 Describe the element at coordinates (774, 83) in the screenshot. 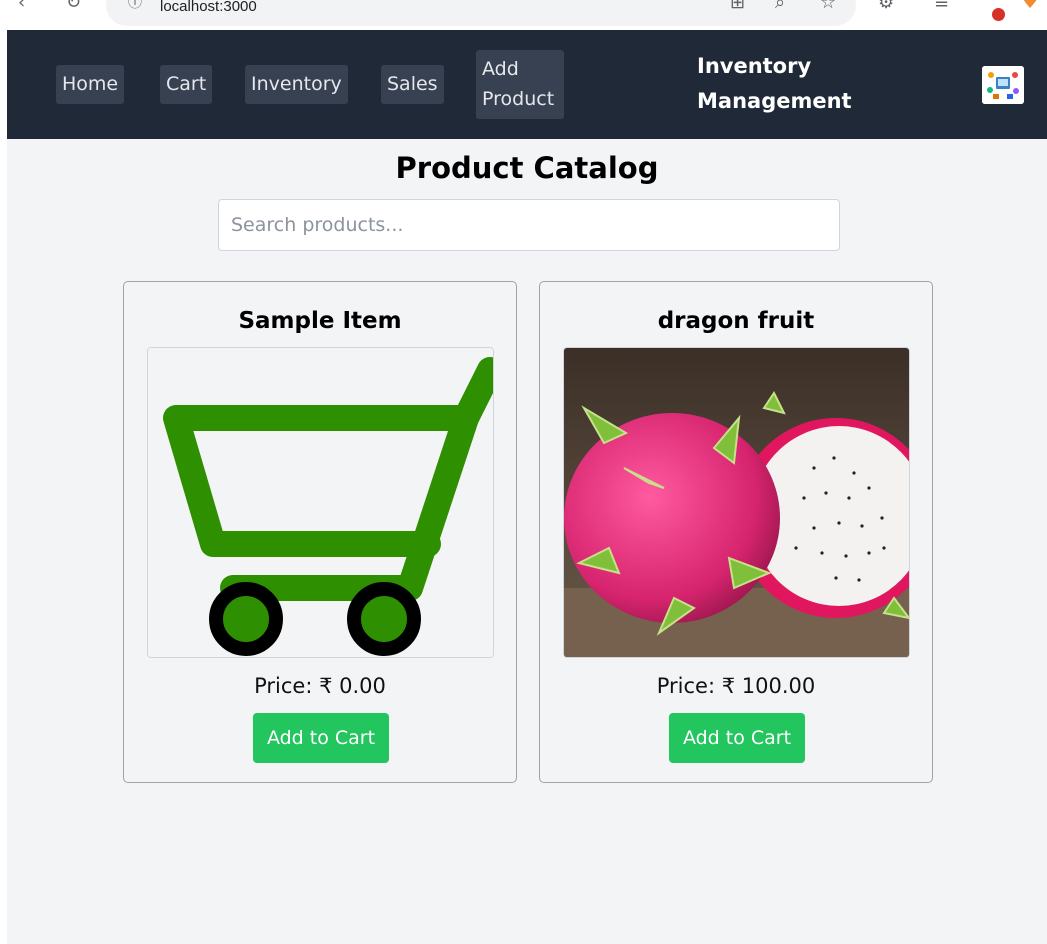

I see `brand-title: Inventory Management` at that location.